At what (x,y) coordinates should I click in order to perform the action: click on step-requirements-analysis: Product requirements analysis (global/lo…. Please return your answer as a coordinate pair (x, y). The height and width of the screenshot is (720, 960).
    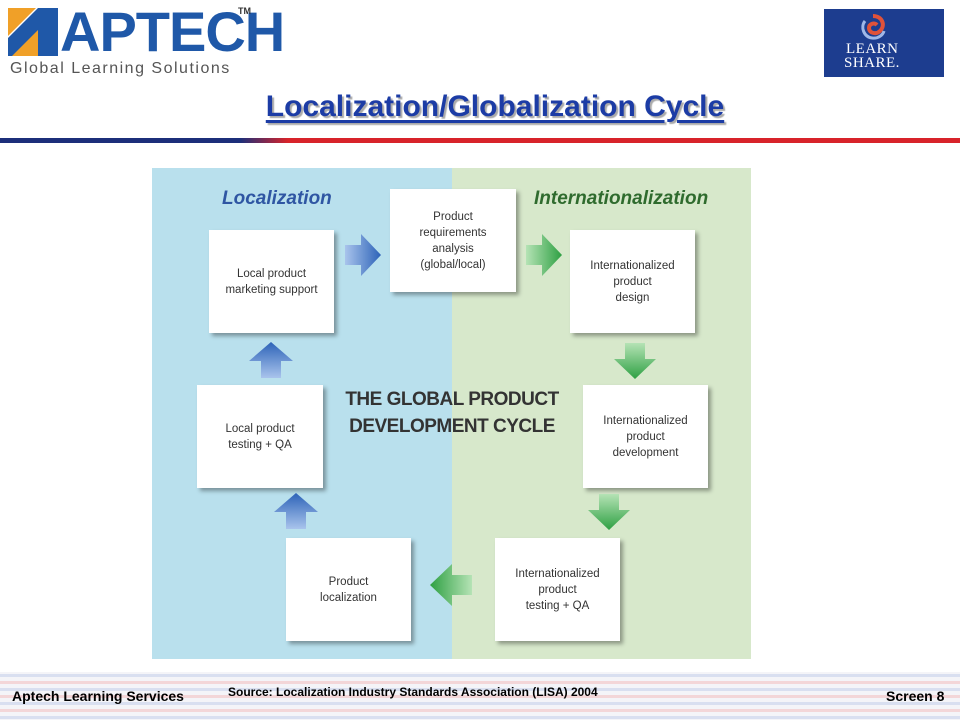
    Looking at the image, I should click on (453, 240).